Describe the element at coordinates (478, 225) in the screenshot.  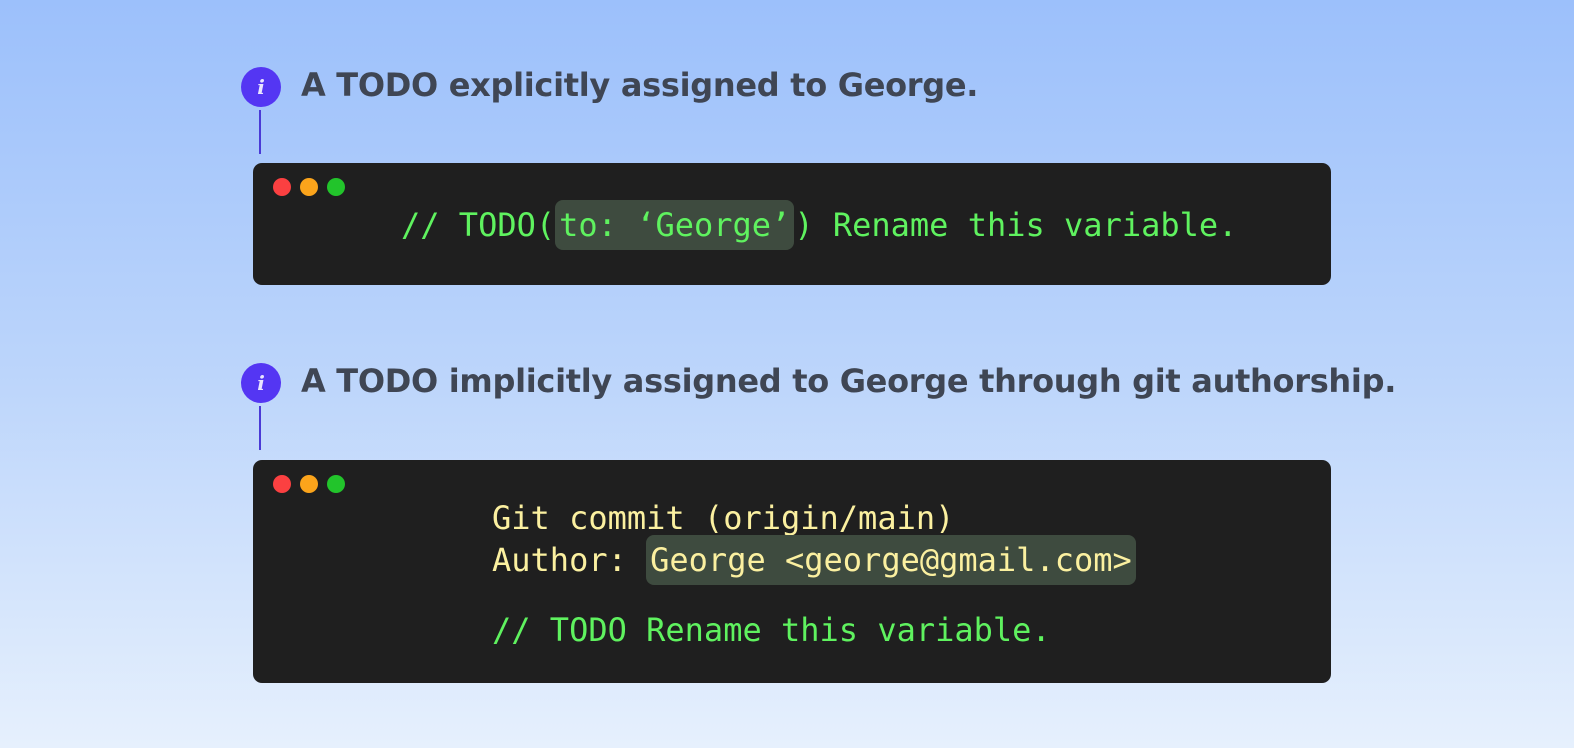
I see `code-prefix: // TODO(` at that location.